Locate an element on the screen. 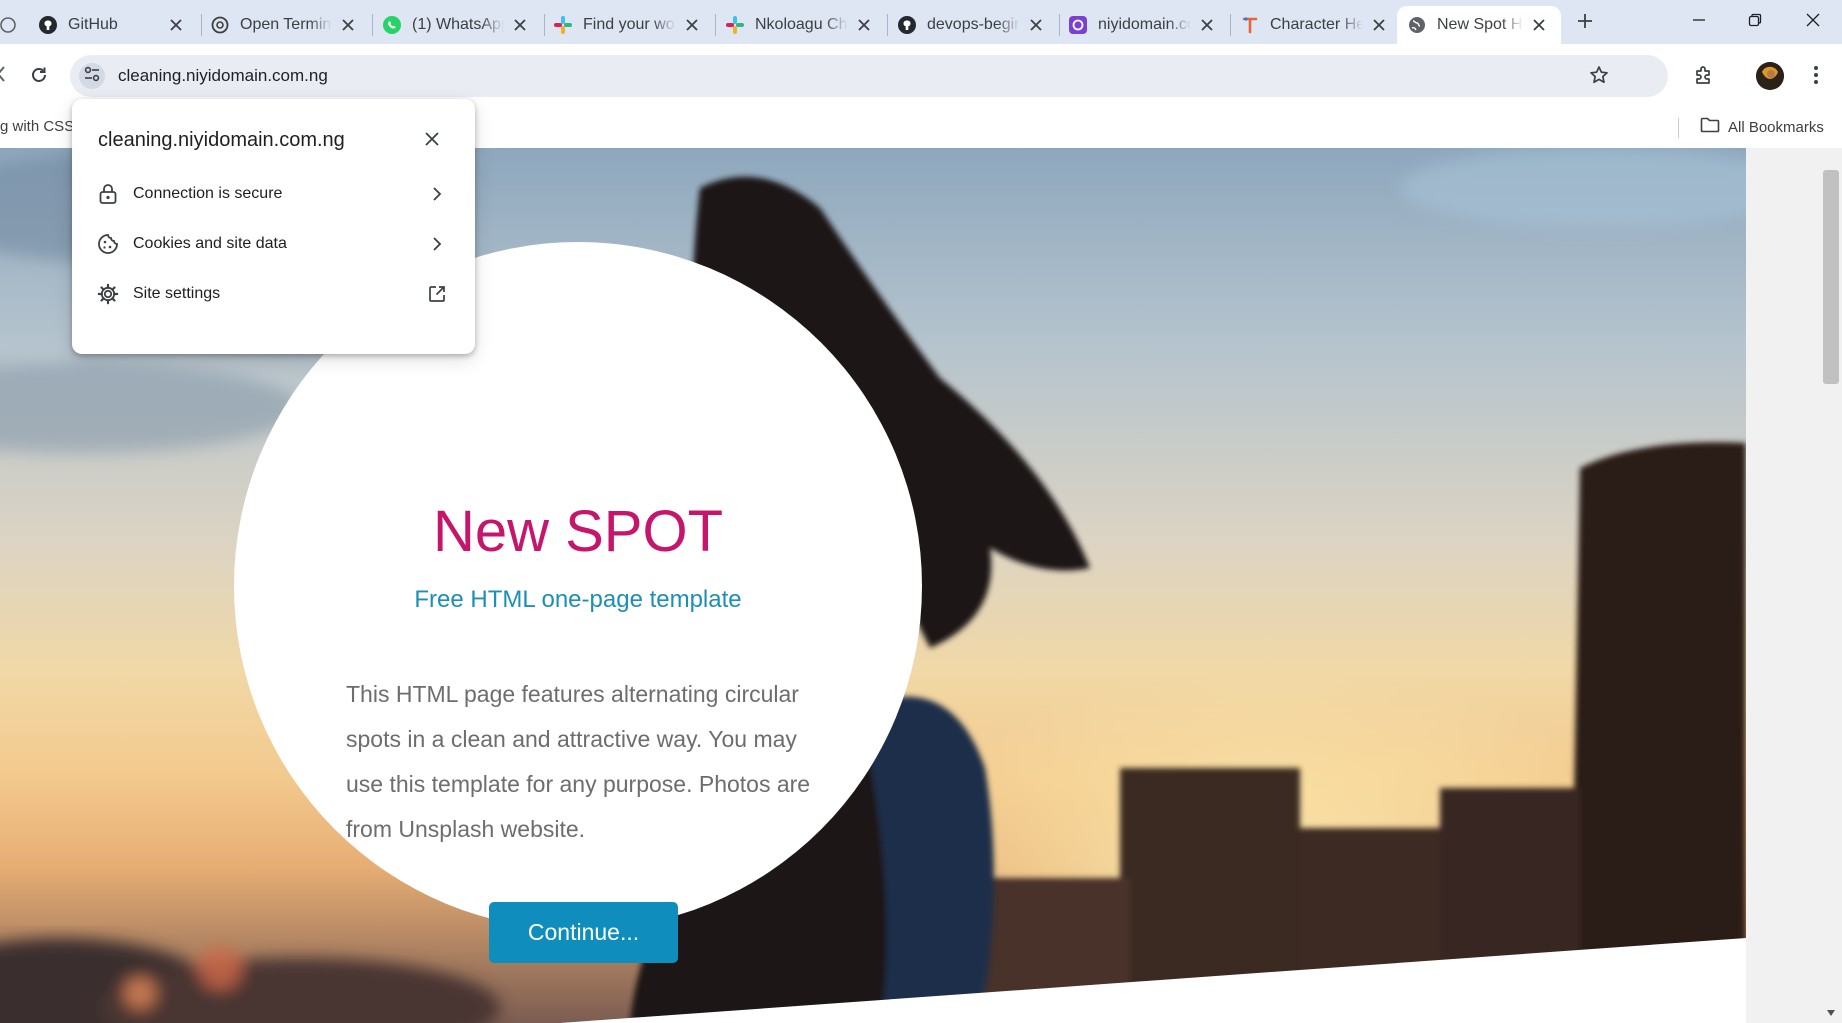  tab-title: Character Headcount is located at coordinates (1316, 24).